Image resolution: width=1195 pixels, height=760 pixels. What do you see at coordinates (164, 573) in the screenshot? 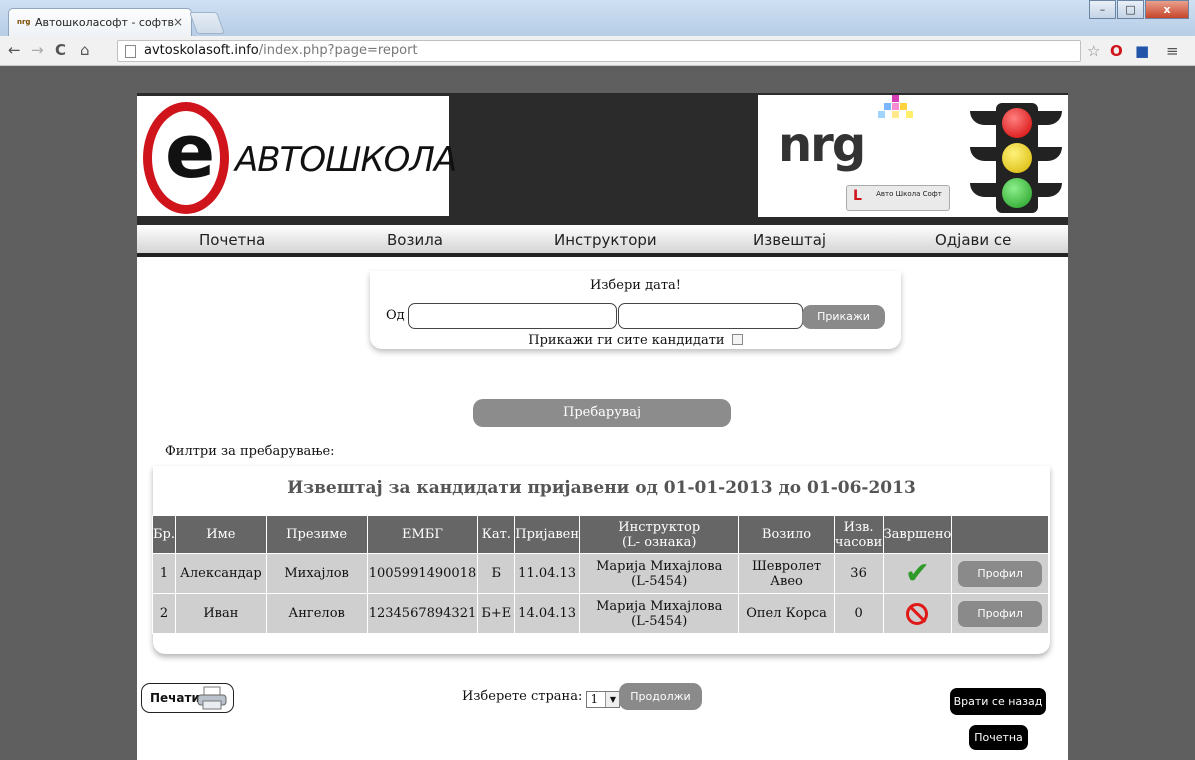
I see `row-number: 1` at bounding box center [164, 573].